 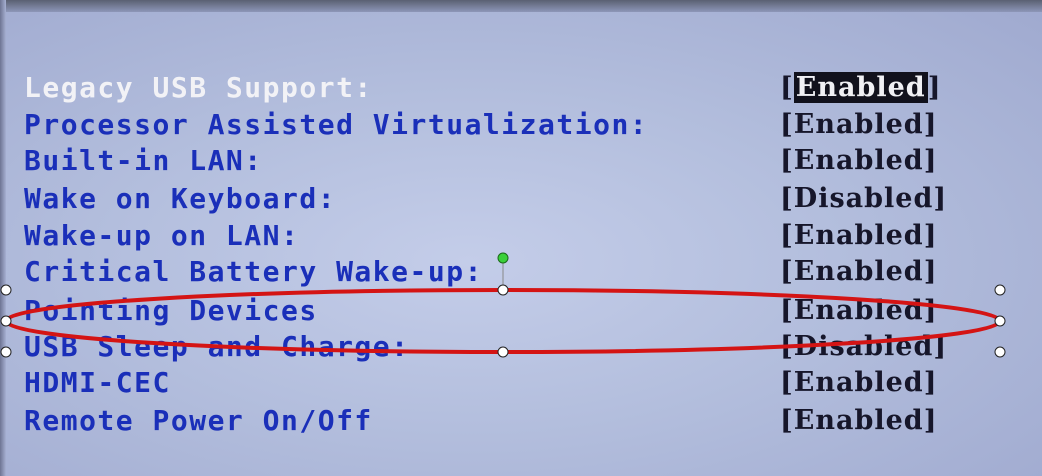 I want to click on setting-hdmi-cec: HDMI-CEC [Enabled], so click(x=521, y=383).